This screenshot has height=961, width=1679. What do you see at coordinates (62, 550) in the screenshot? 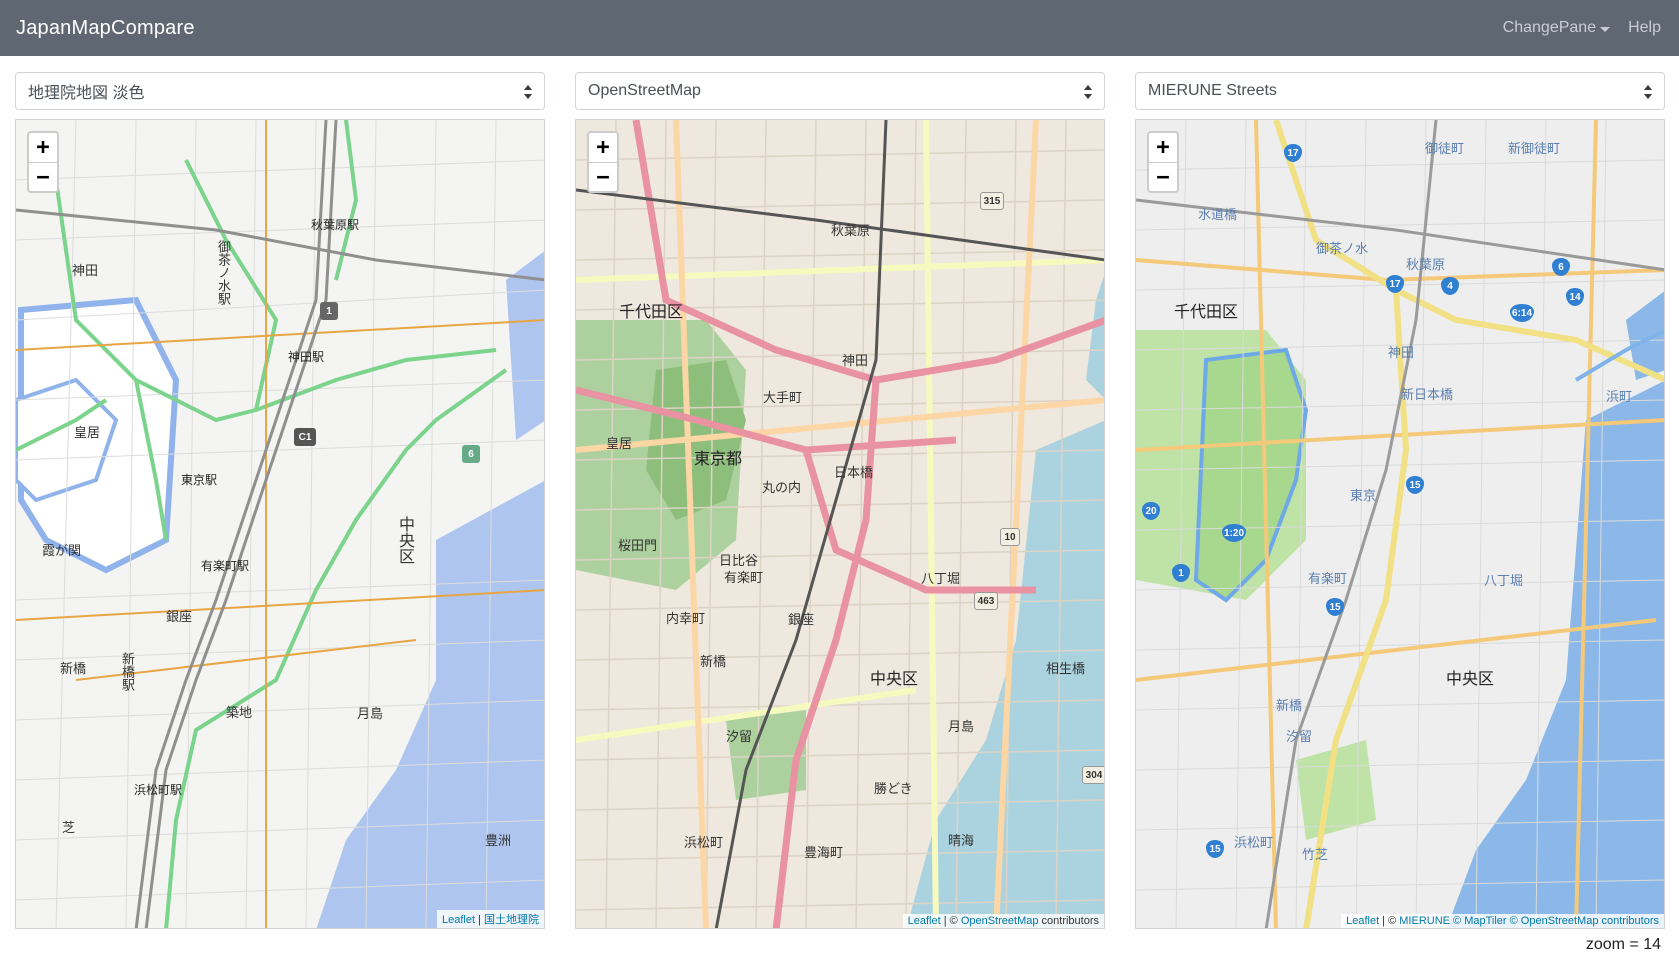
I see `map-label: 霞が関` at bounding box center [62, 550].